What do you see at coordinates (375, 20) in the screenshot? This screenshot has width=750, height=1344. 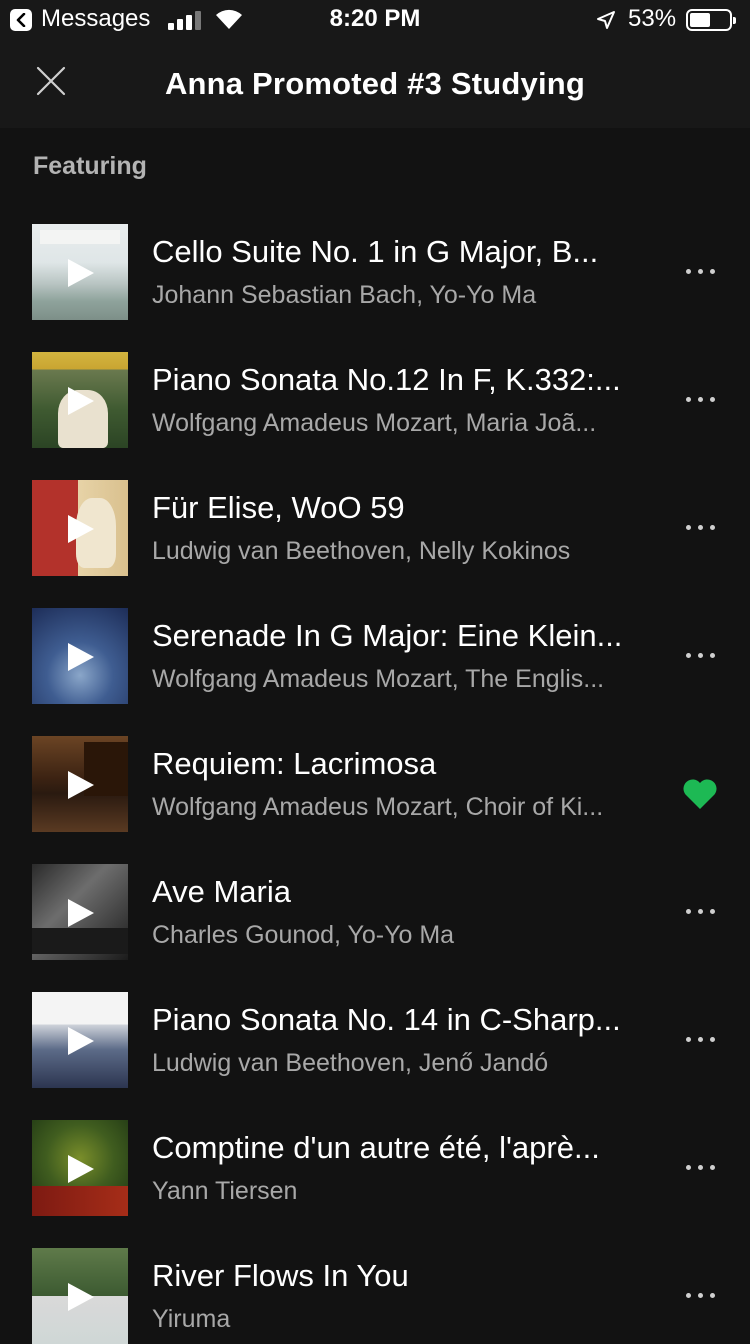 I see `status-bar: Messages 8:20 PM 53%` at bounding box center [375, 20].